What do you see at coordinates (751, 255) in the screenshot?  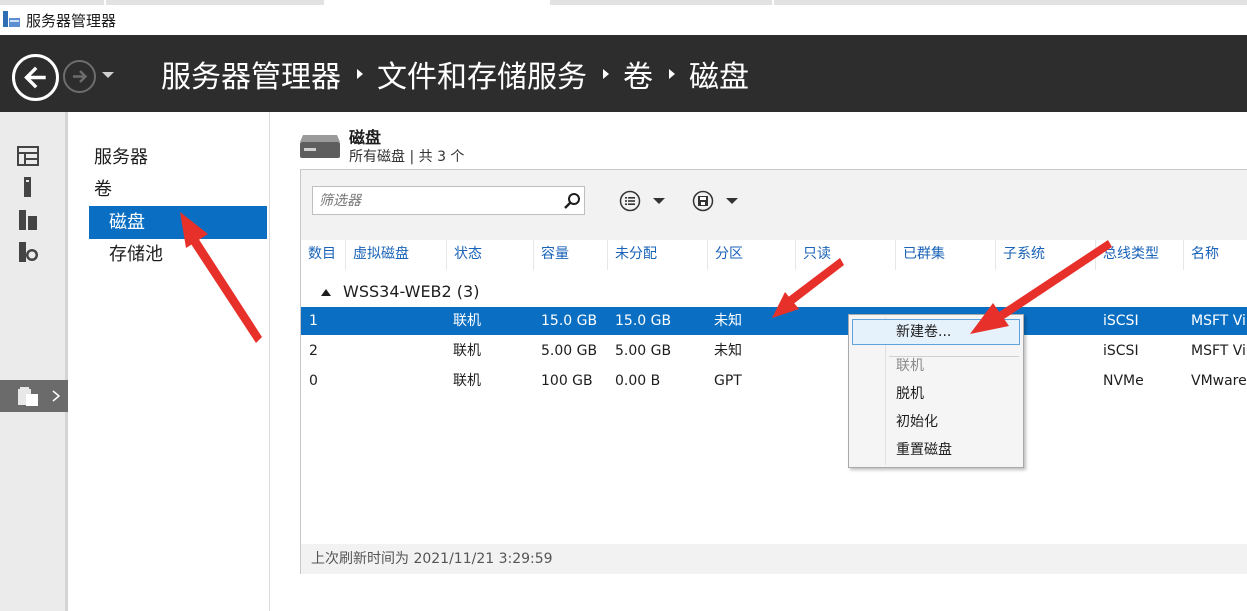 I see `col-partition: 分区` at bounding box center [751, 255].